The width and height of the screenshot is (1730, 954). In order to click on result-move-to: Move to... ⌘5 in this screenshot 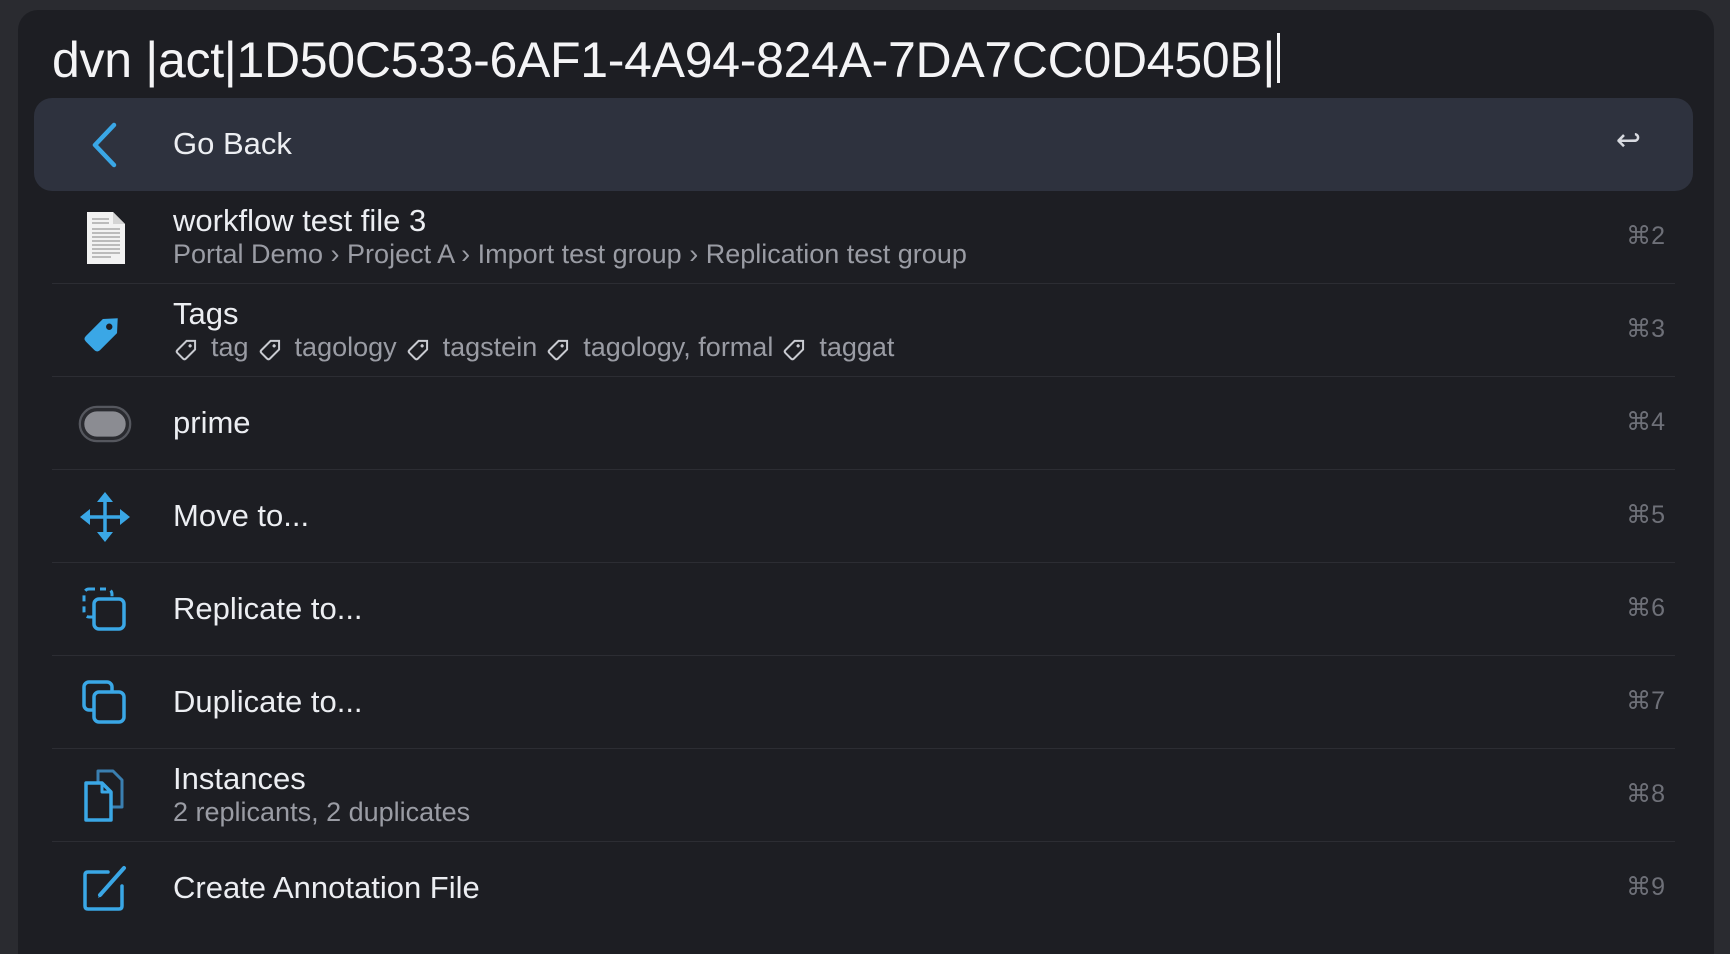, I will do `click(872, 516)`.